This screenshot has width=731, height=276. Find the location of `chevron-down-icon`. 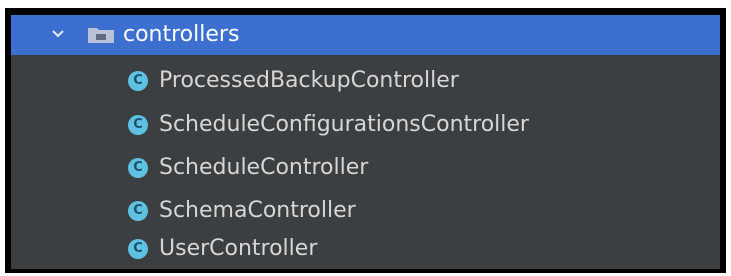

chevron-down-icon is located at coordinates (58, 34).